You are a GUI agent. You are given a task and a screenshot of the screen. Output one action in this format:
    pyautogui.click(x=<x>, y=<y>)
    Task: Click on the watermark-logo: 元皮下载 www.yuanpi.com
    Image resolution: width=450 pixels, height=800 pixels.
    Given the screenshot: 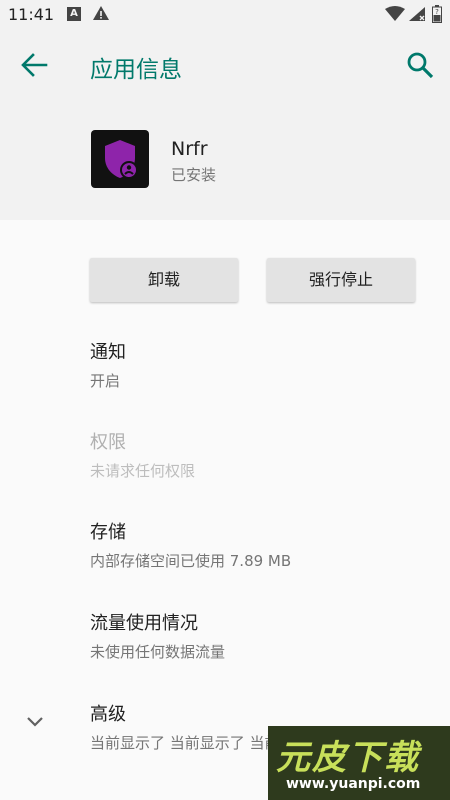 What is the action you would take?
    pyautogui.click(x=359, y=763)
    